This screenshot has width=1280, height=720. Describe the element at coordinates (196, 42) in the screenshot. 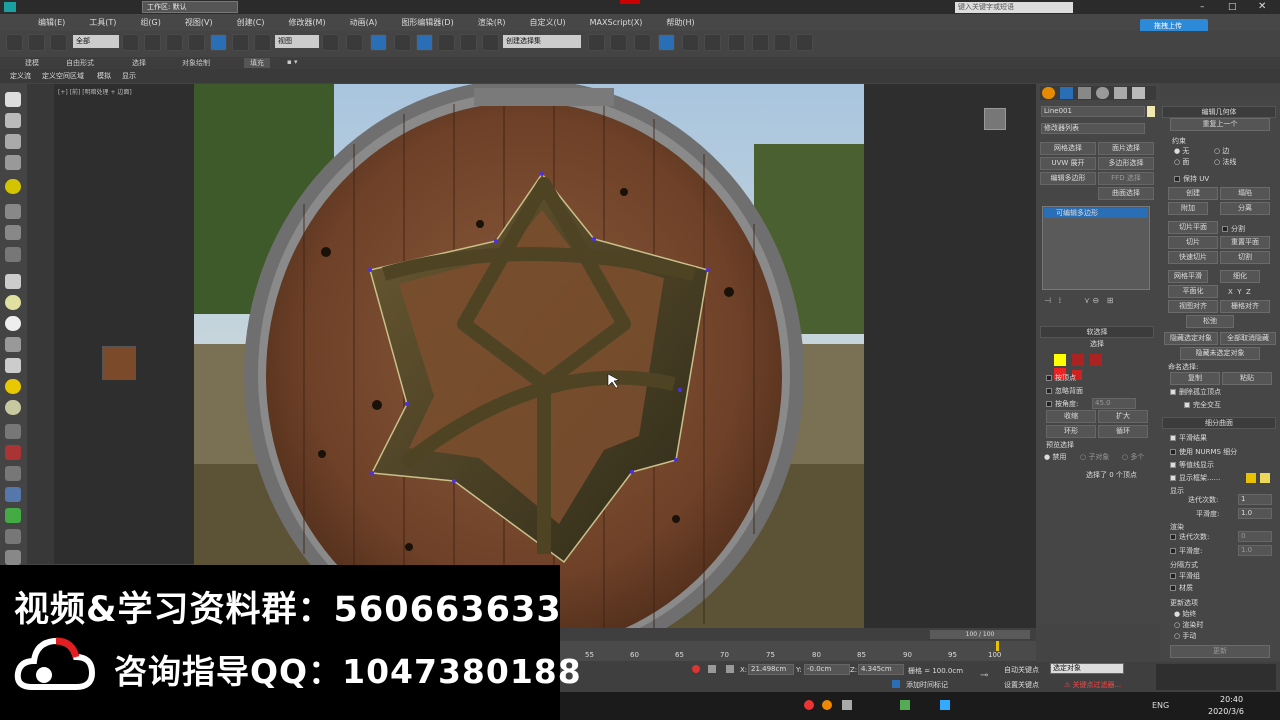

I see `window-crossing-icon` at that location.